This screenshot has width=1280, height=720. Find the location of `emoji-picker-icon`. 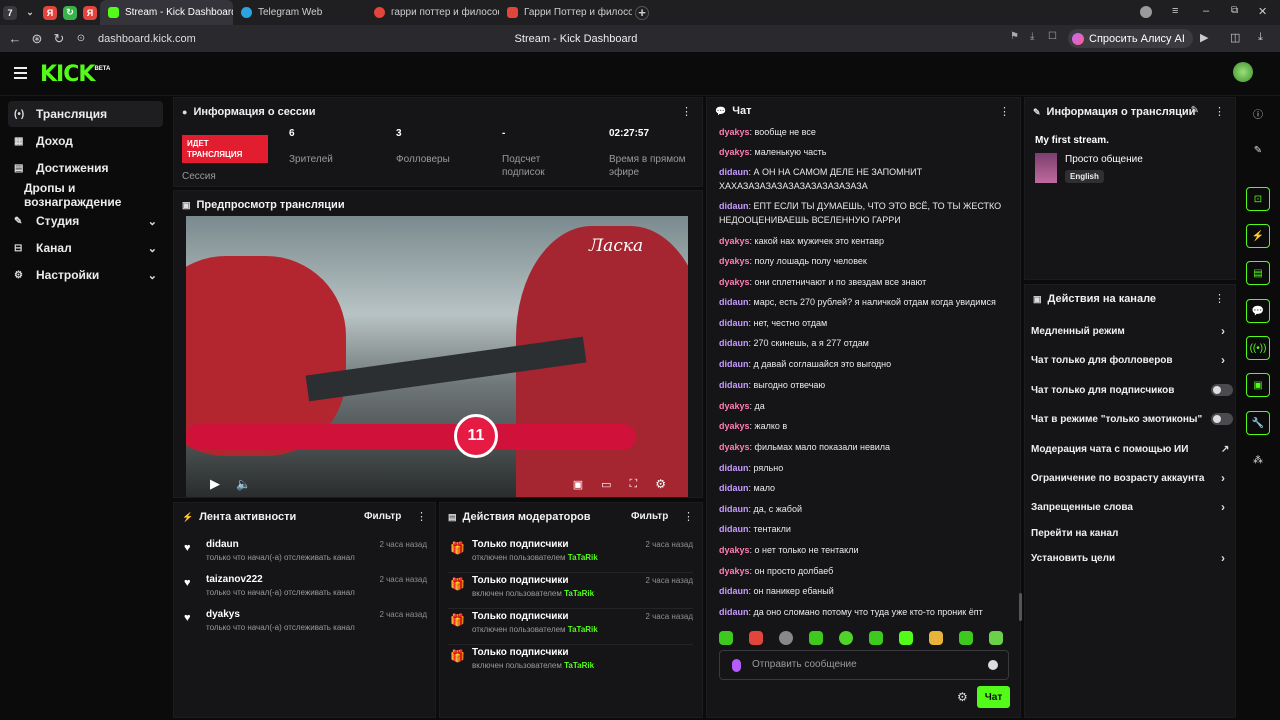

emoji-picker-icon is located at coordinates (993, 665).